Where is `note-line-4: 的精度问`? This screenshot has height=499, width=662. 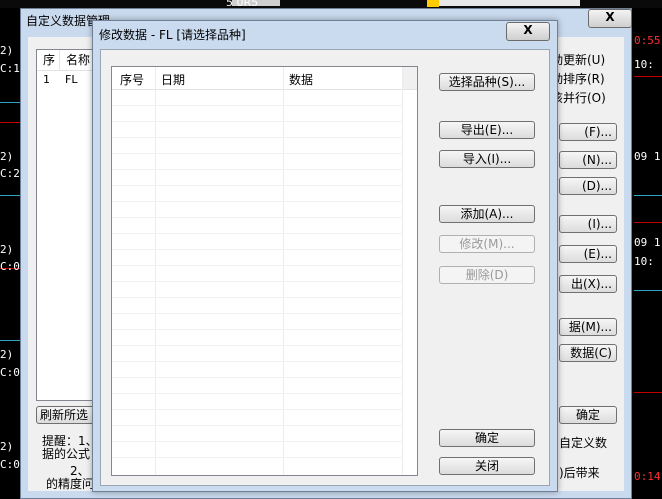 note-line-4: 的精度问 is located at coordinates (70, 484).